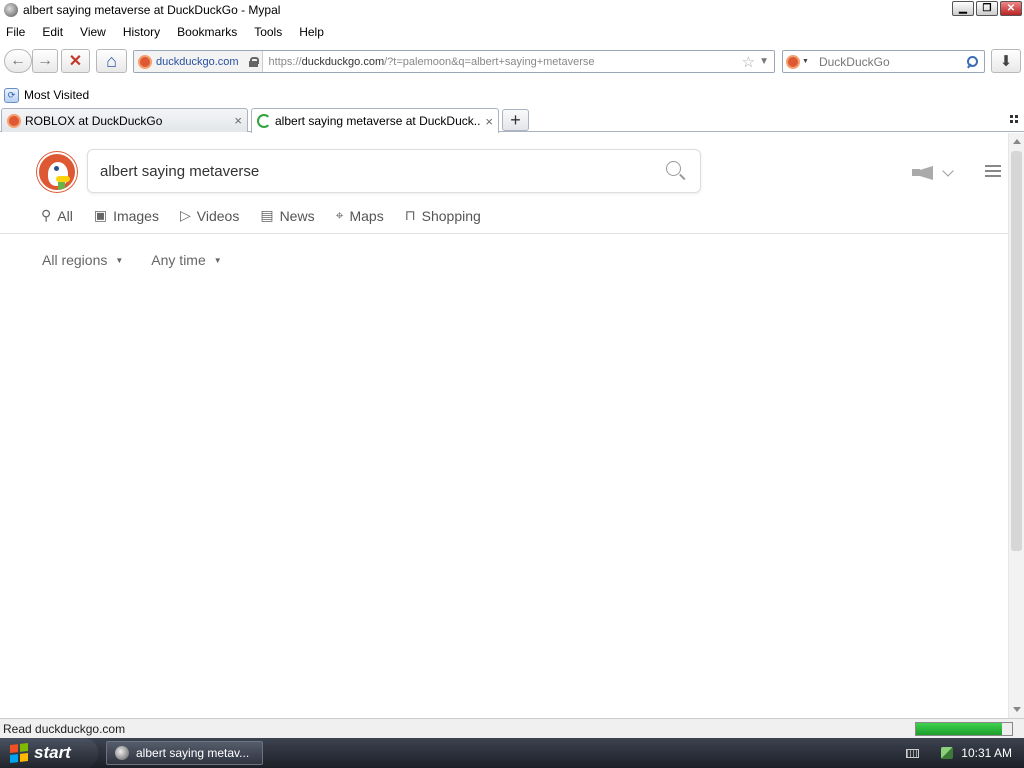 This screenshot has height=768, width=1024. I want to click on minimize-button: ▁, so click(963, 8).